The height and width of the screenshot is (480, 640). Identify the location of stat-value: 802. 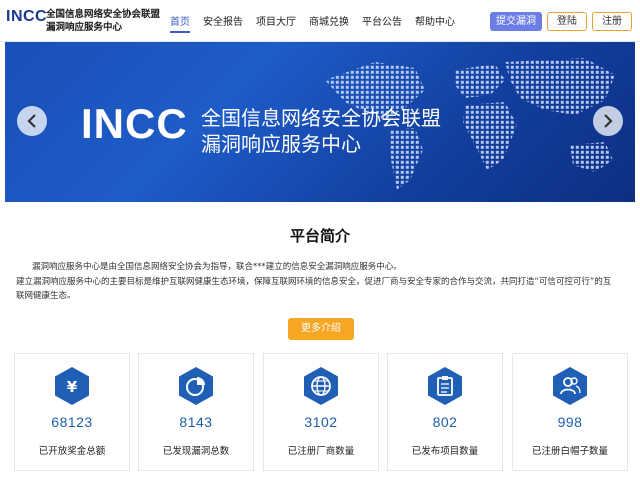
(445, 422).